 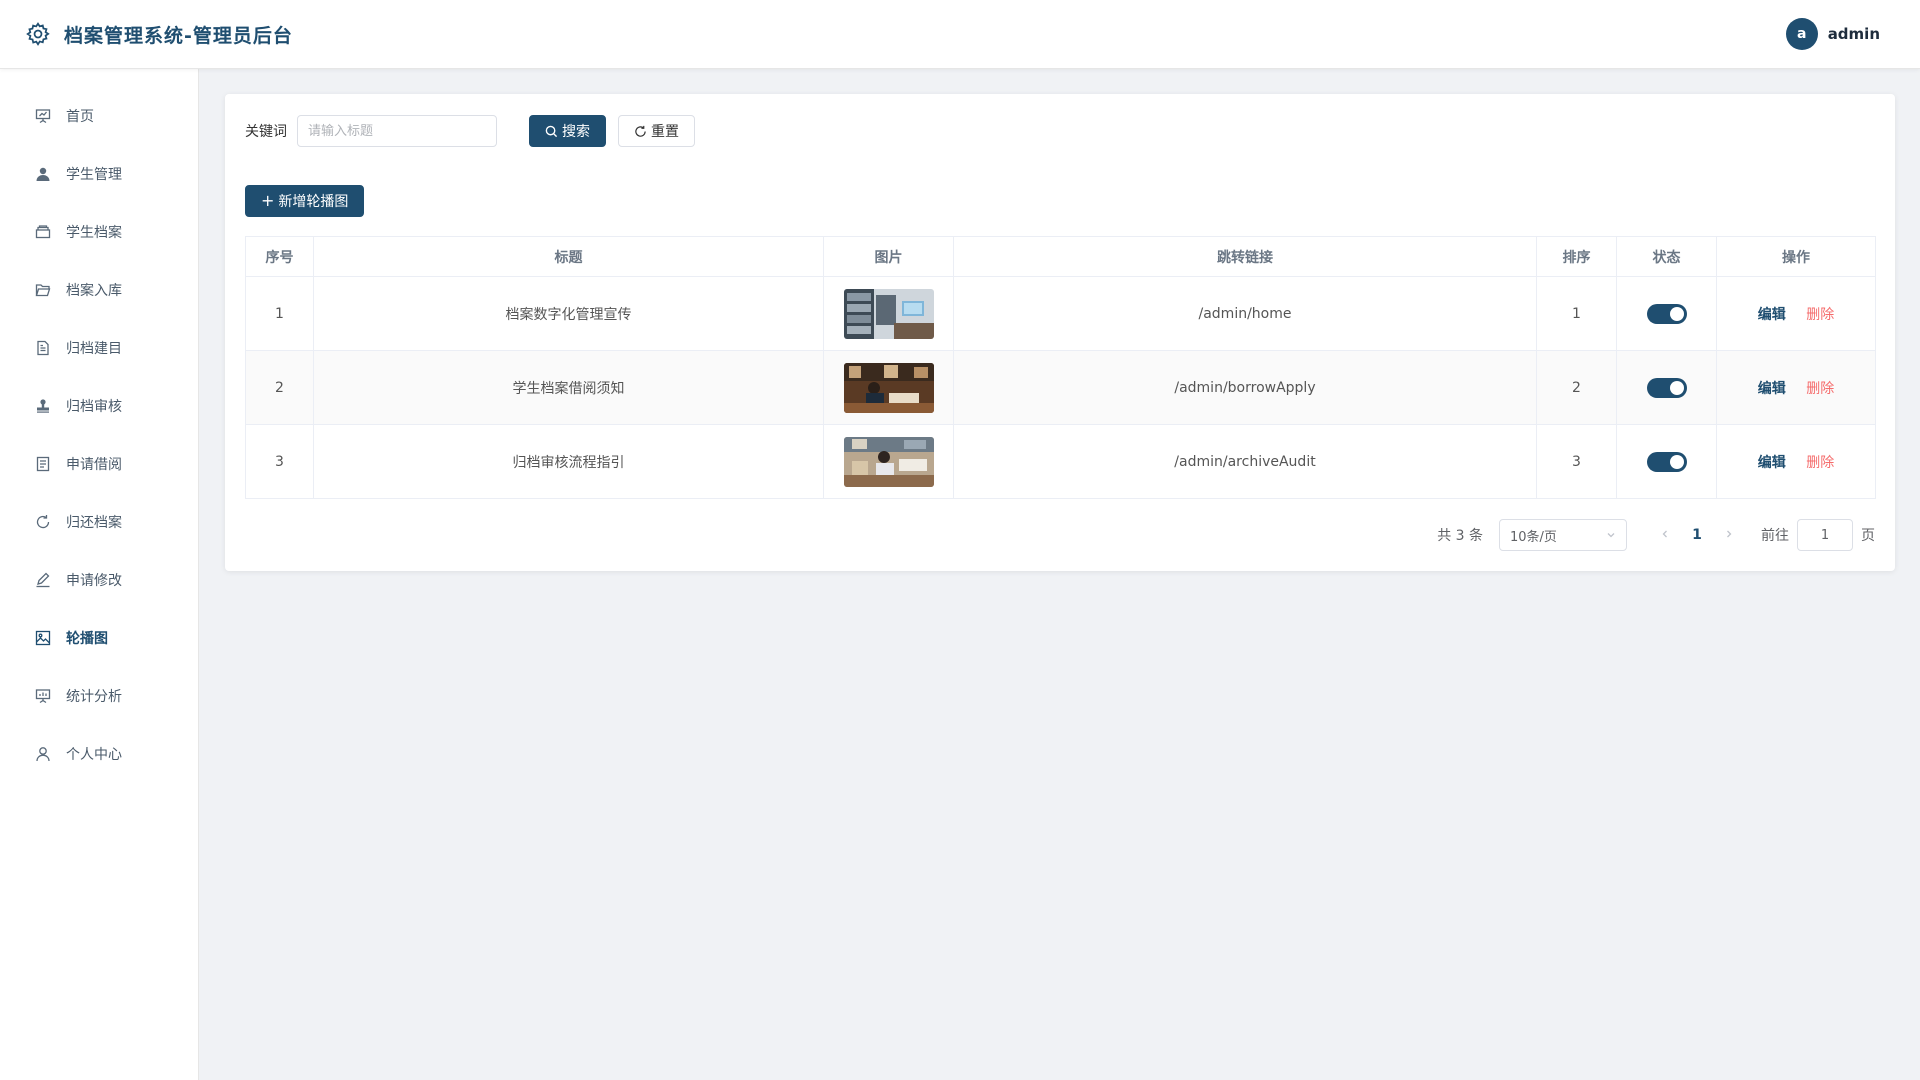 What do you see at coordinates (94, 233) in the screenshot?
I see `sidebar-item-label: 学生档案` at bounding box center [94, 233].